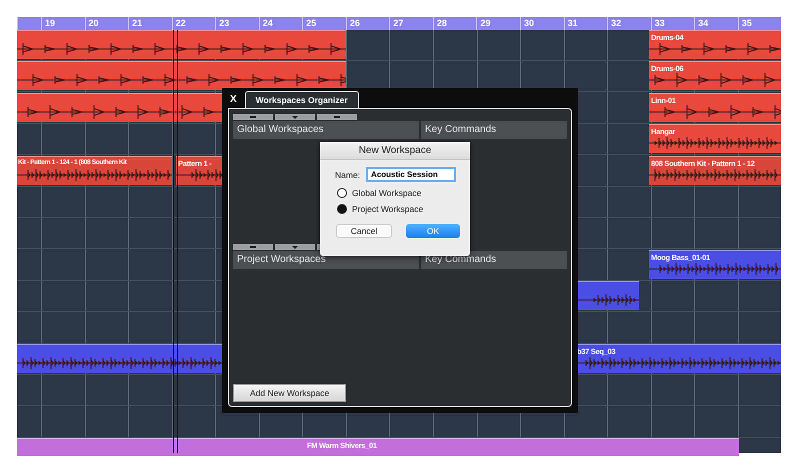 Image resolution: width=799 pixels, height=465 pixels. I want to click on dialog-title: New Workspace, so click(395, 151).